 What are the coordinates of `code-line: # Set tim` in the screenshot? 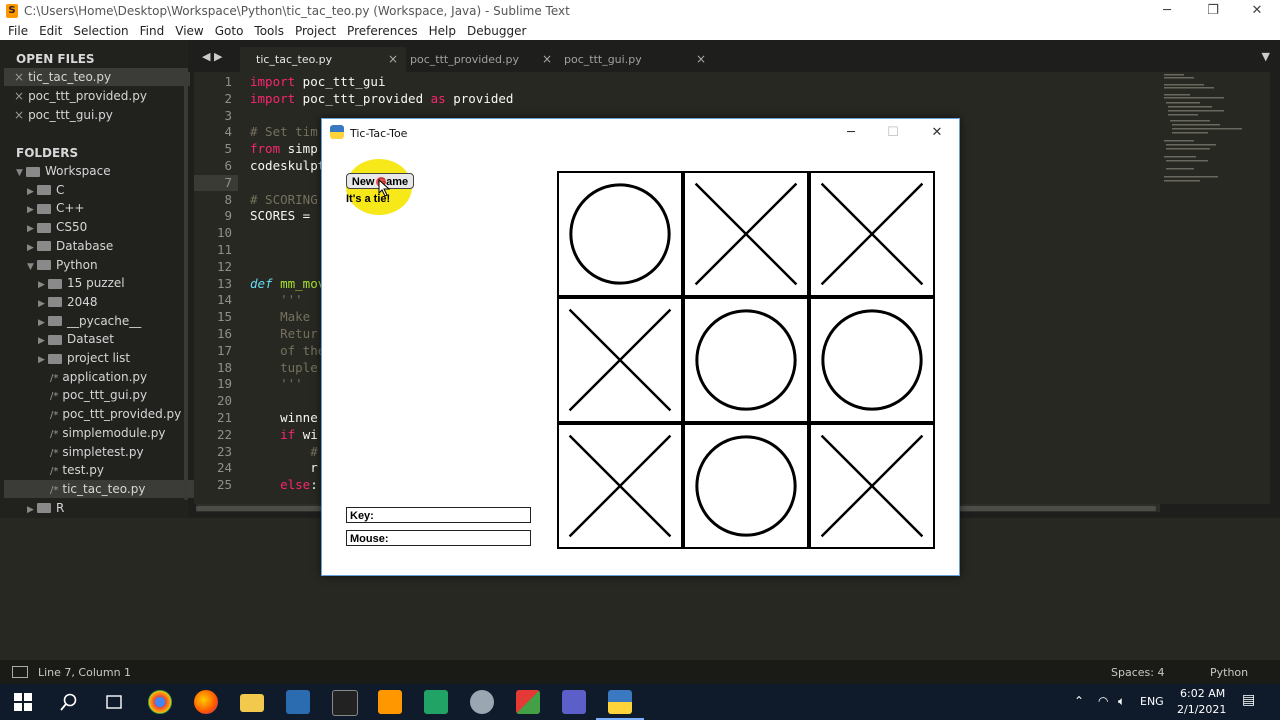 It's located at (284, 131).